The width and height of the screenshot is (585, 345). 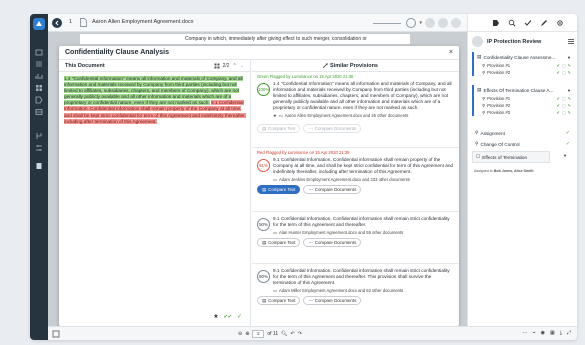 I want to click on list-icon, so click(x=39, y=64).